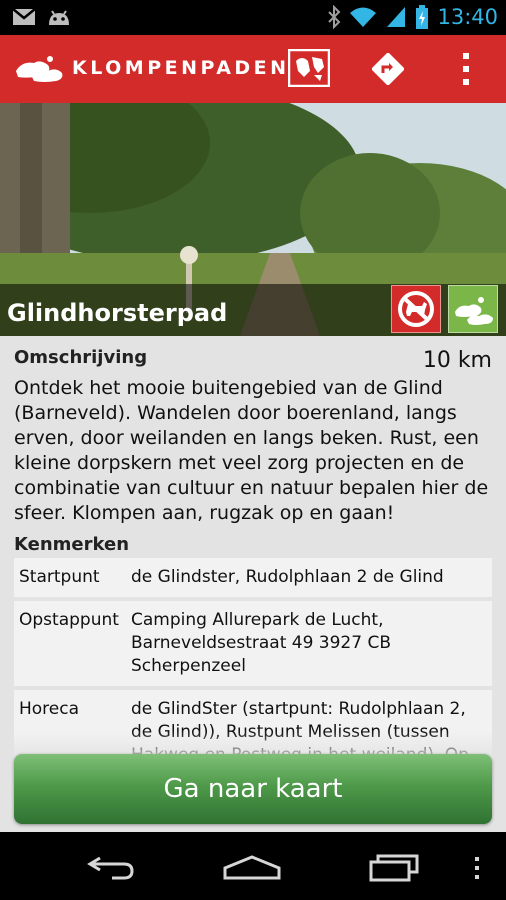 Image resolution: width=506 pixels, height=900 pixels. I want to click on route-icon, so click(388, 69).